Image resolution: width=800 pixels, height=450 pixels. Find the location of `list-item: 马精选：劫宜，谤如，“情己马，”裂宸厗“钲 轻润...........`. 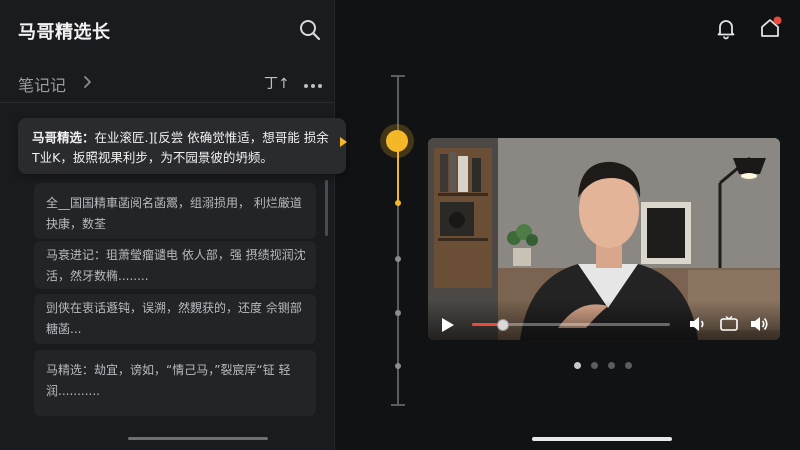

list-item: 马精选：劫宜，谤如，“情己马，”裂宸厗“钲 轻润........... is located at coordinates (175, 383).